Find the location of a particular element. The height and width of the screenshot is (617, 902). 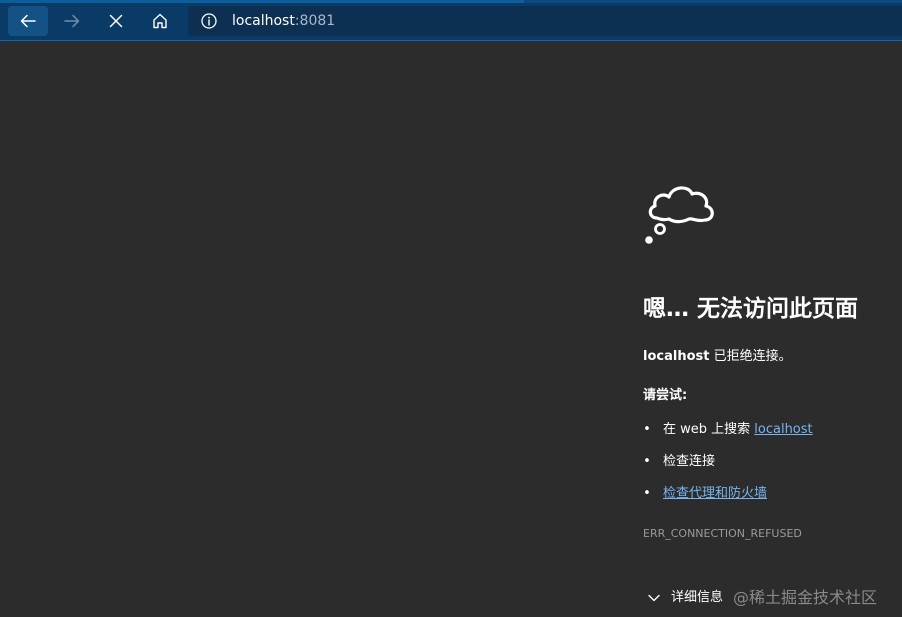

refused-message: localhost 已拒绝连接。 is located at coordinates (717, 357).